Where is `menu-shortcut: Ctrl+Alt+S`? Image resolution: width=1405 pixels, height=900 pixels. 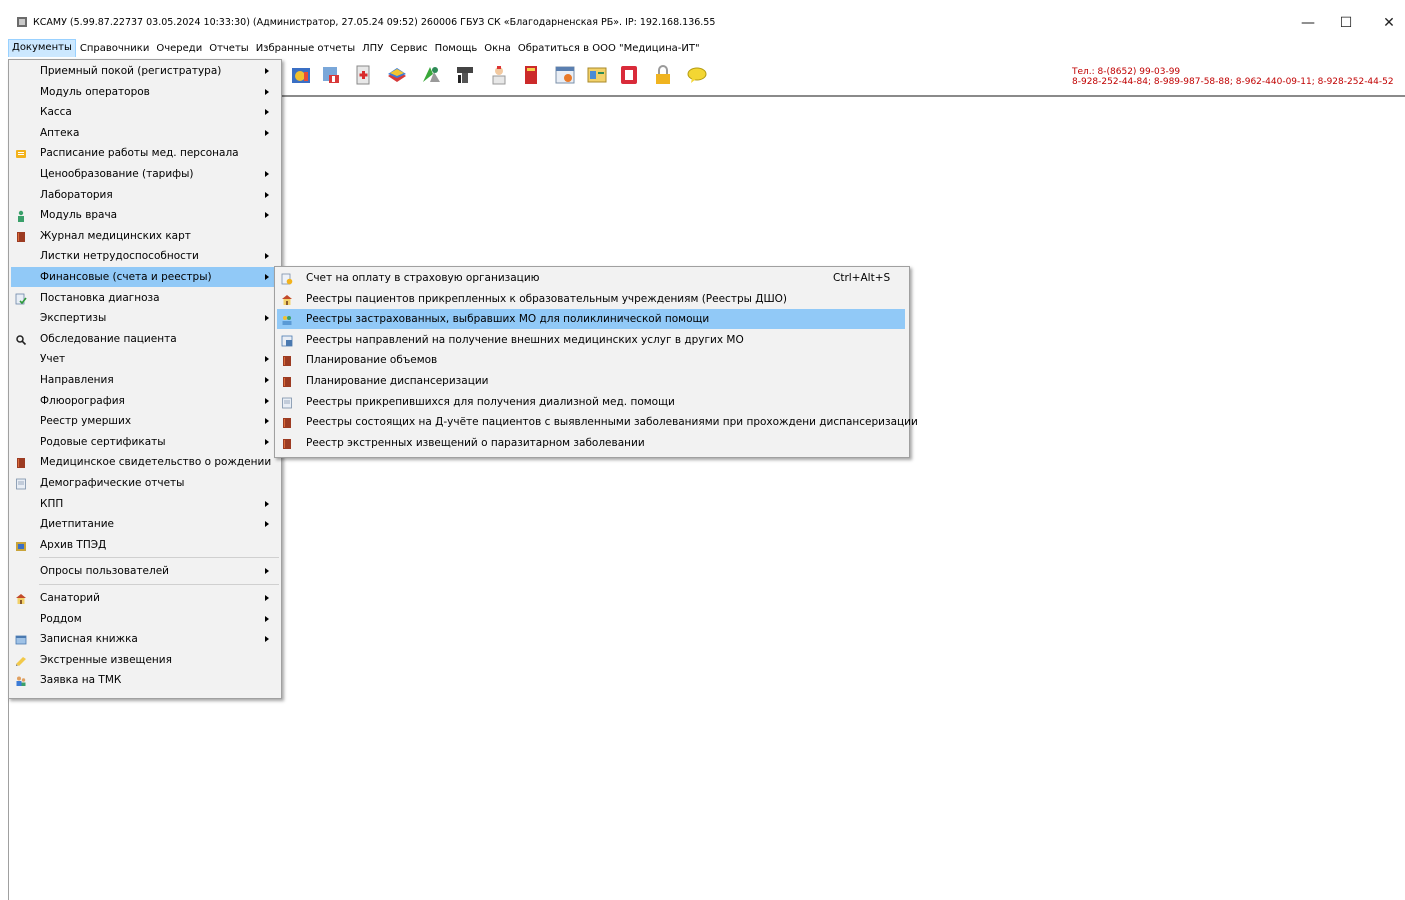
menu-shortcut: Ctrl+Alt+S is located at coordinates (862, 278).